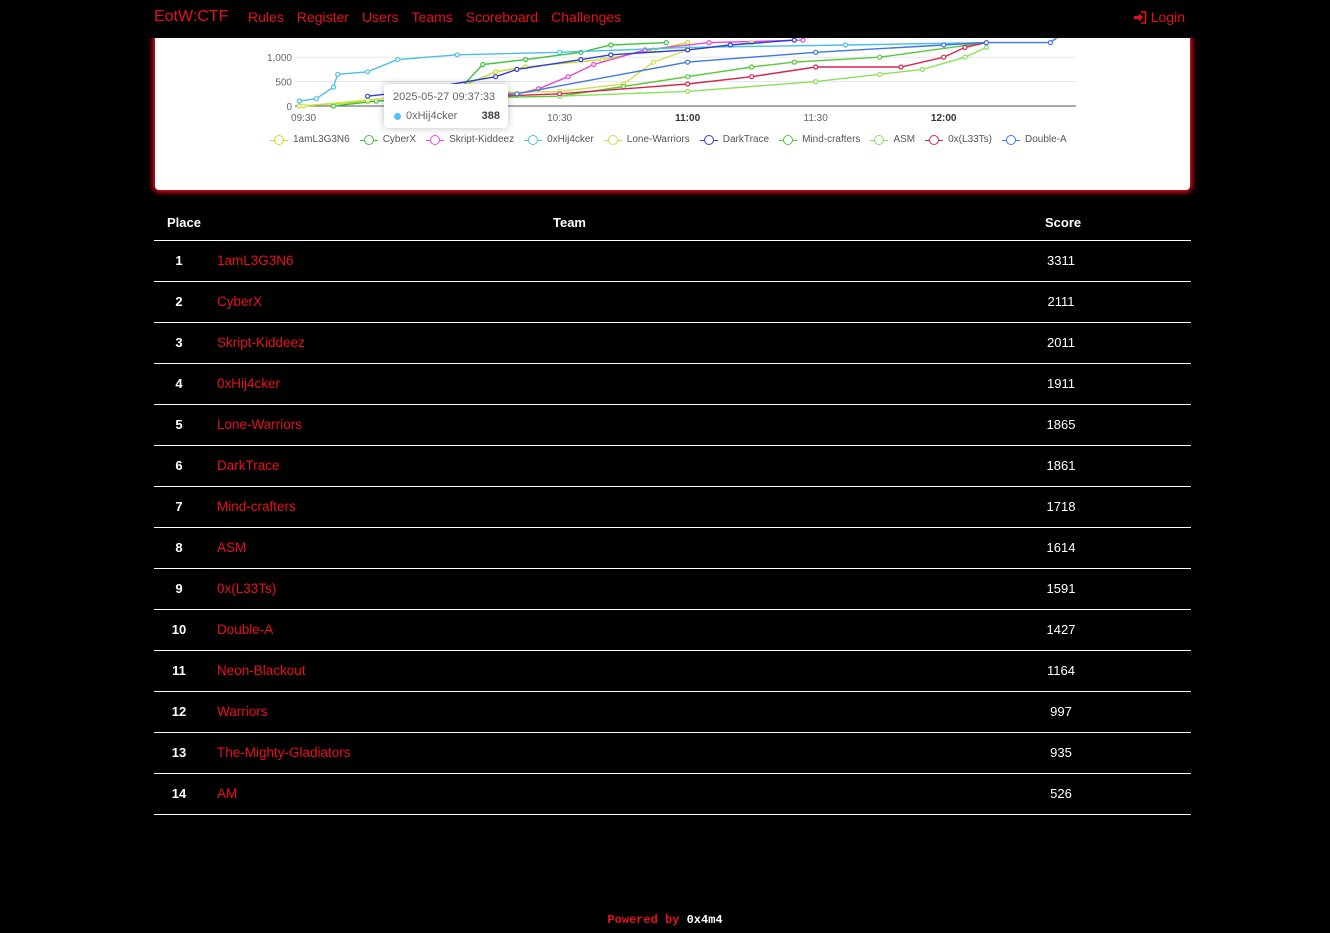  What do you see at coordinates (261, 342) in the screenshot?
I see `row-team-link: Skript-Kiddeez` at bounding box center [261, 342].